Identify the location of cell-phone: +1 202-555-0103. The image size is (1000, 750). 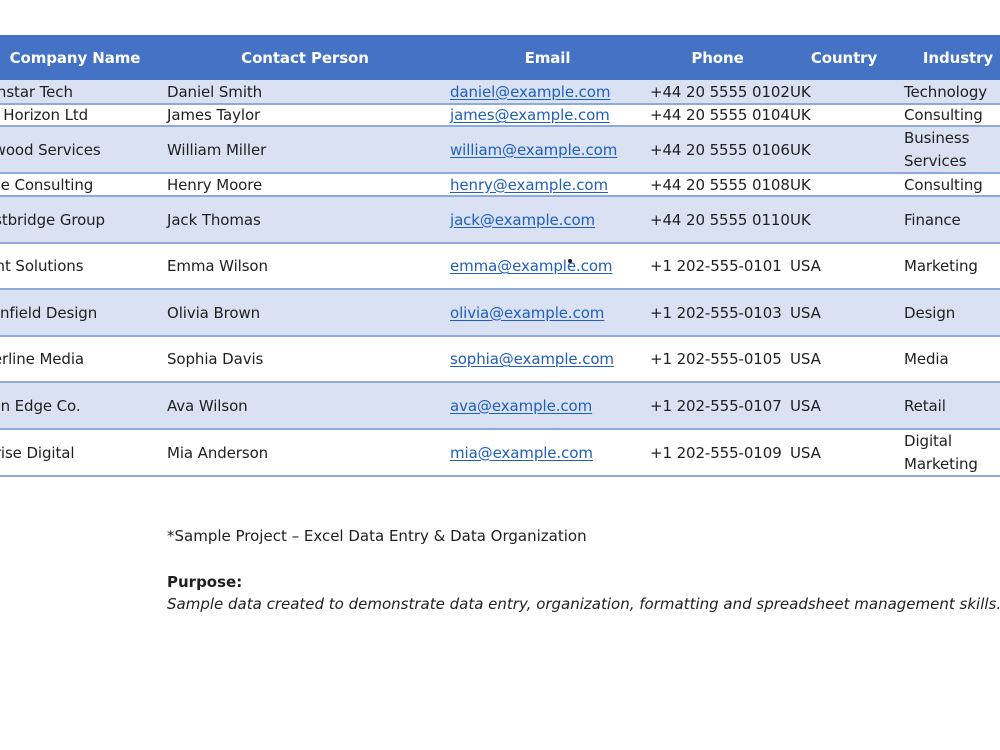
(720, 312).